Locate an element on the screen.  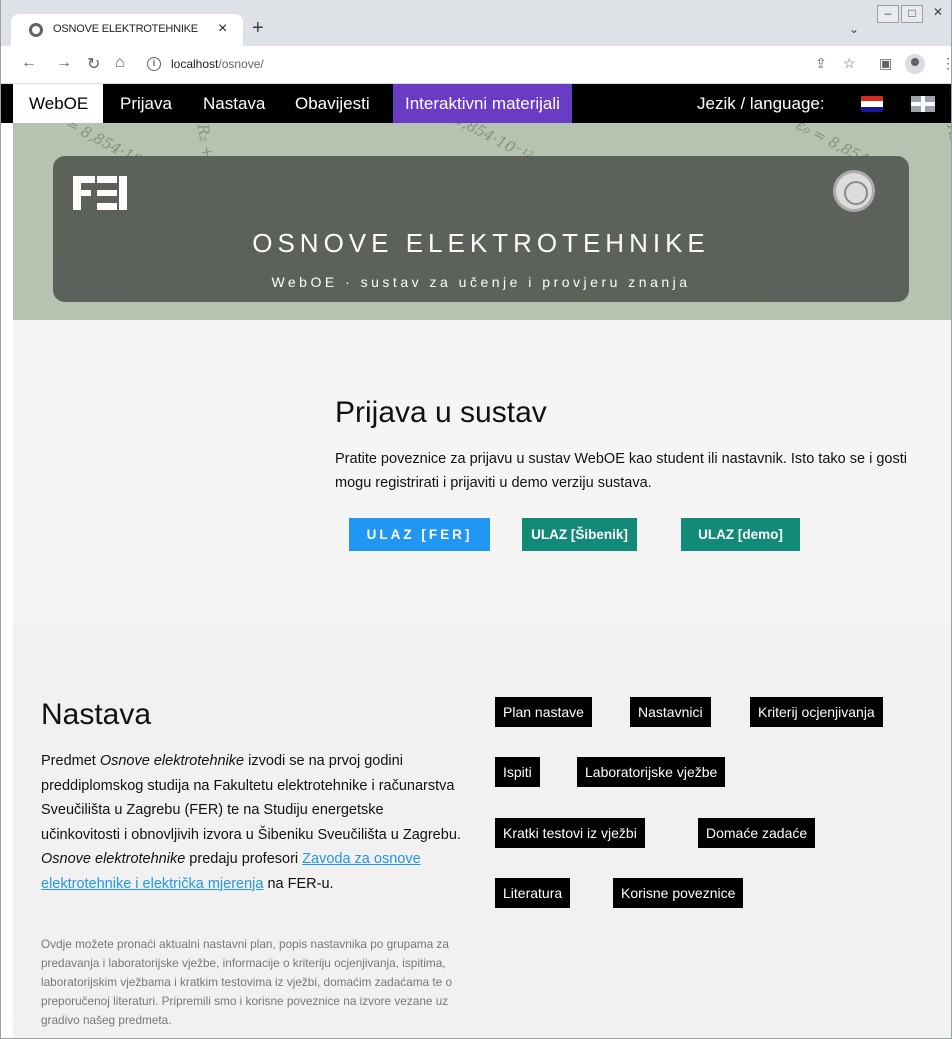
browser-toolbar: ← → ↻ ⌂ i localhost/osnove/ ⇪ ☆ ▣ ⋮ is located at coordinates (476, 65).